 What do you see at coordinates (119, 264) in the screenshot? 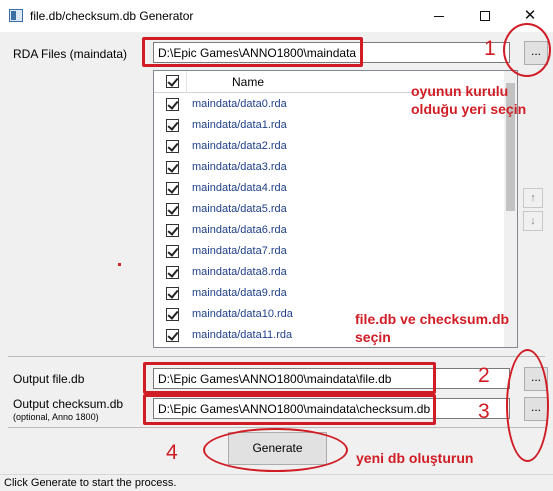
I see `stray-dot` at bounding box center [119, 264].